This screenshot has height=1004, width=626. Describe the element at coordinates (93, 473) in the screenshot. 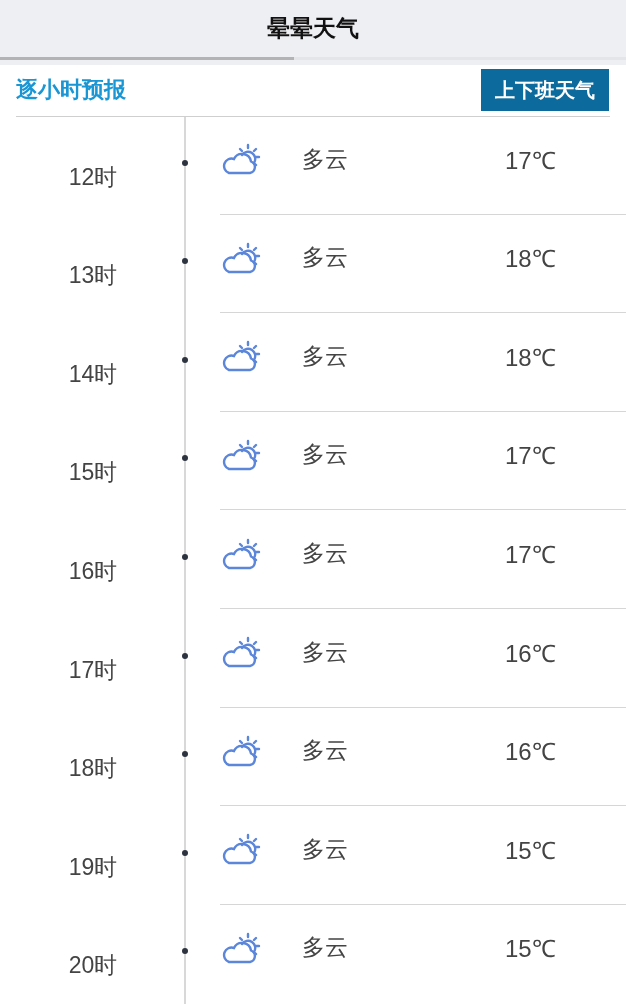

I see `hour-label: 15时` at that location.